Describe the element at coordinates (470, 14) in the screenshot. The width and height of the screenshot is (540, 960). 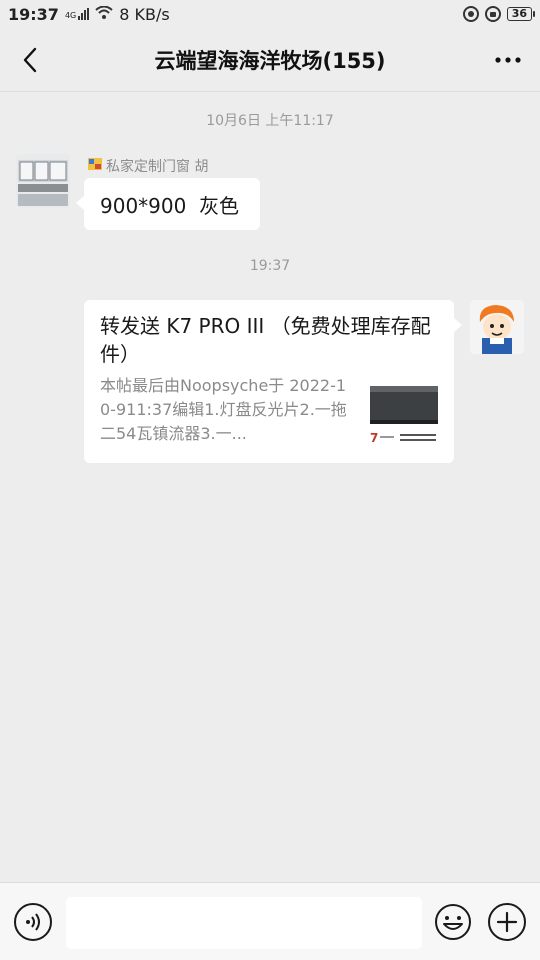
I see `sync-icon` at that location.